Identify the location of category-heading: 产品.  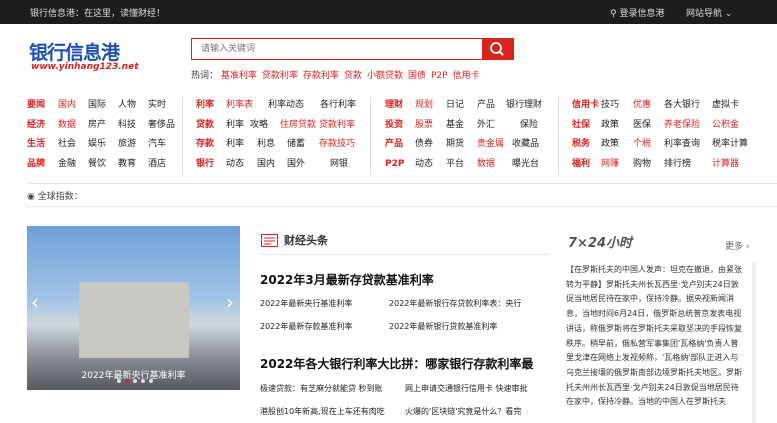
(394, 144).